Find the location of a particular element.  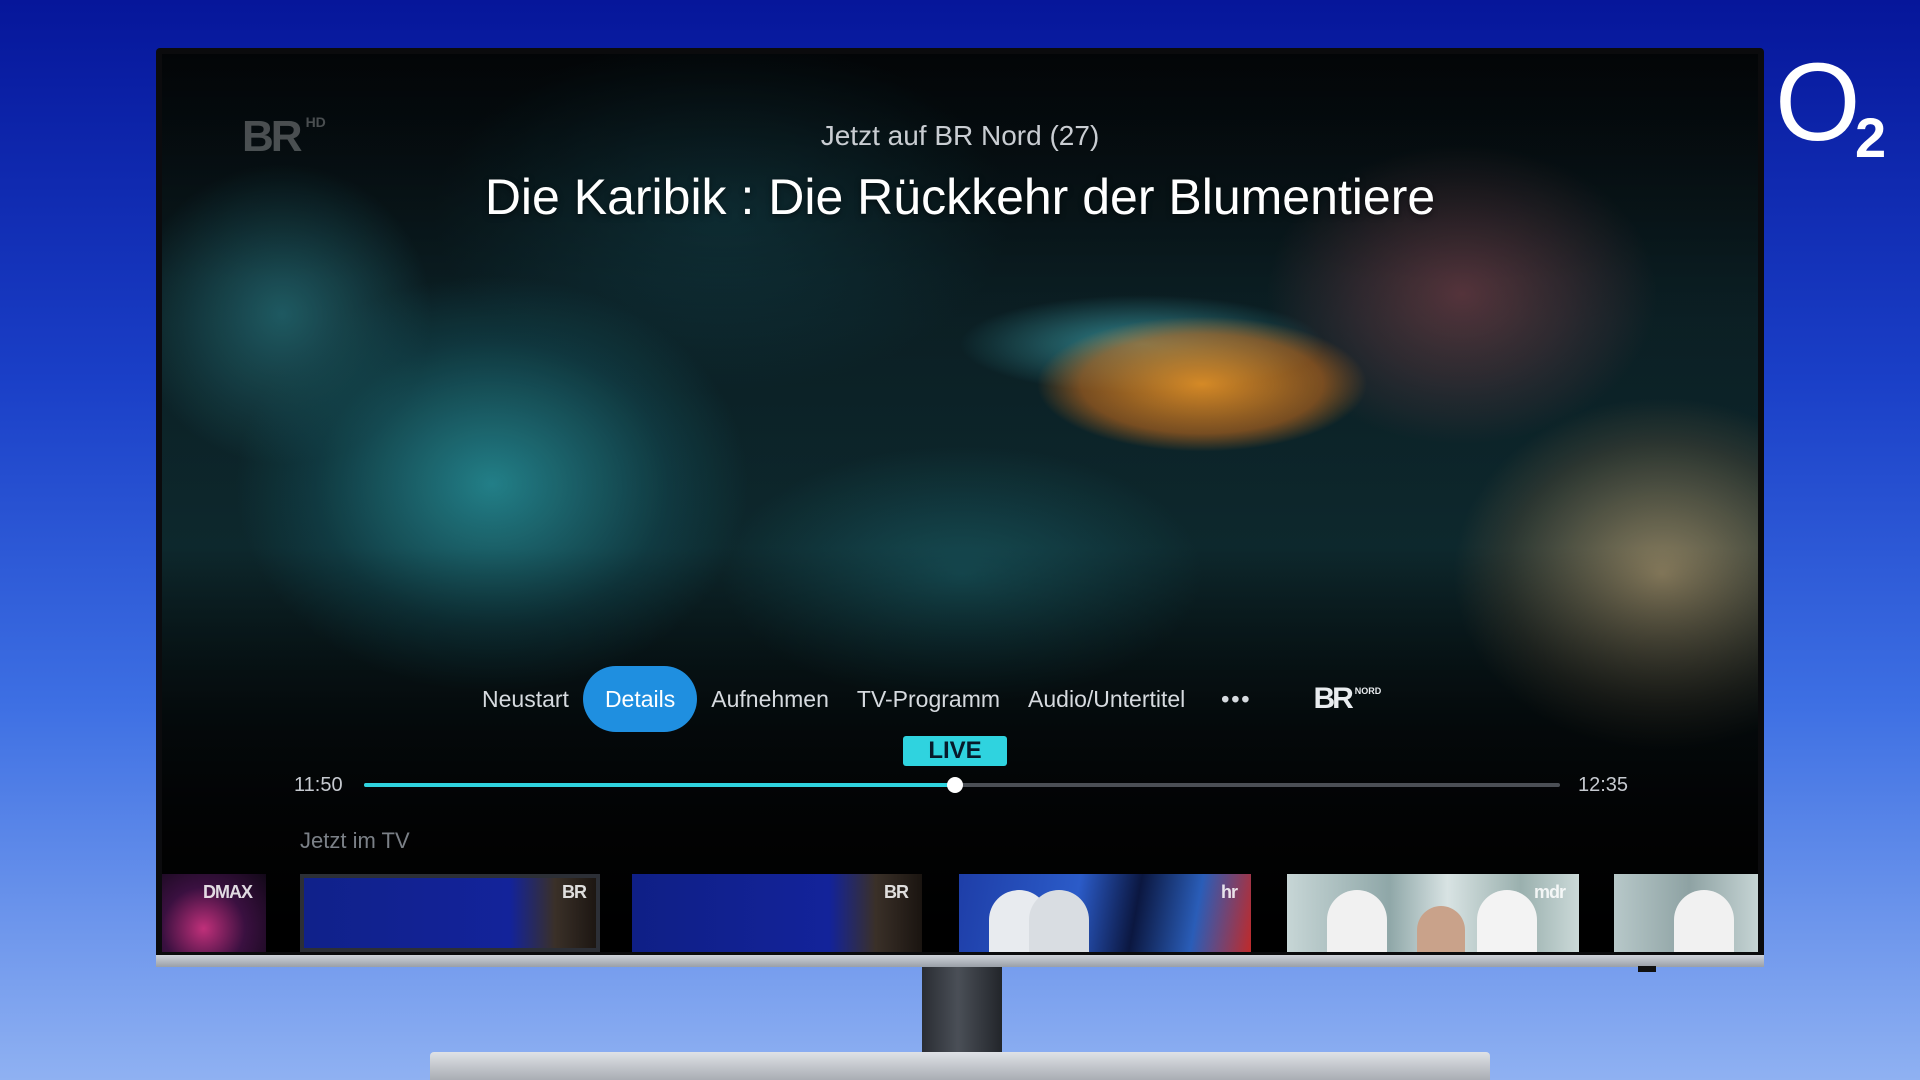

progress-fill is located at coordinates (659, 785).